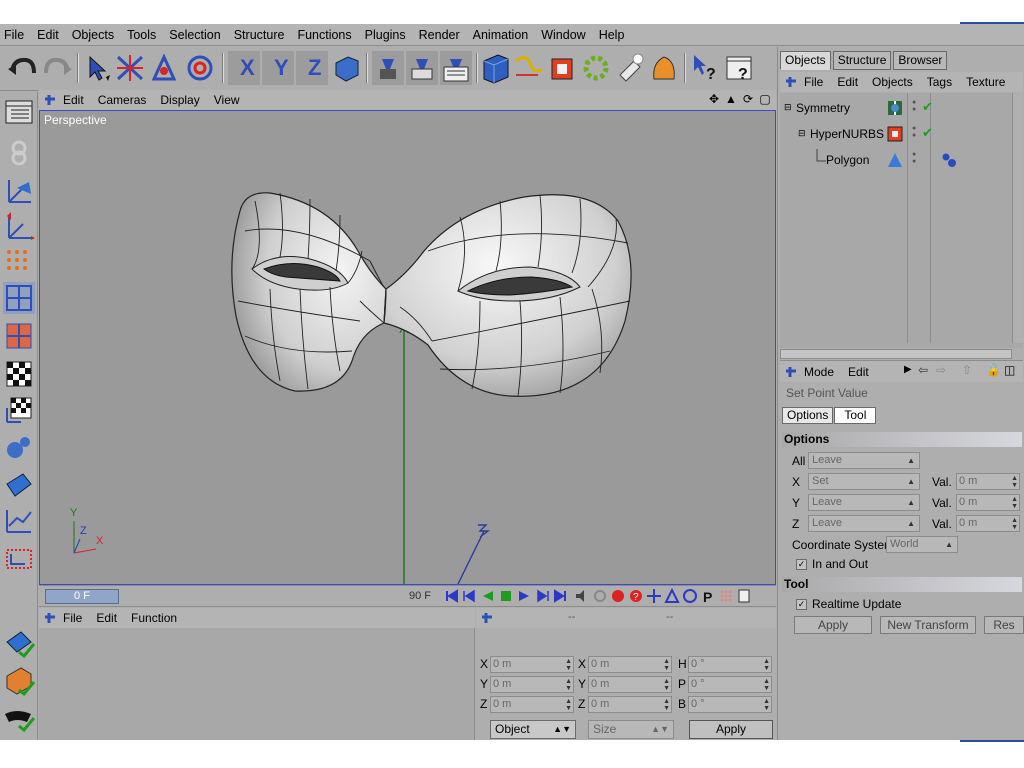  What do you see at coordinates (740, 68) in the screenshot?
I see `help-panel-icon: ?` at bounding box center [740, 68].